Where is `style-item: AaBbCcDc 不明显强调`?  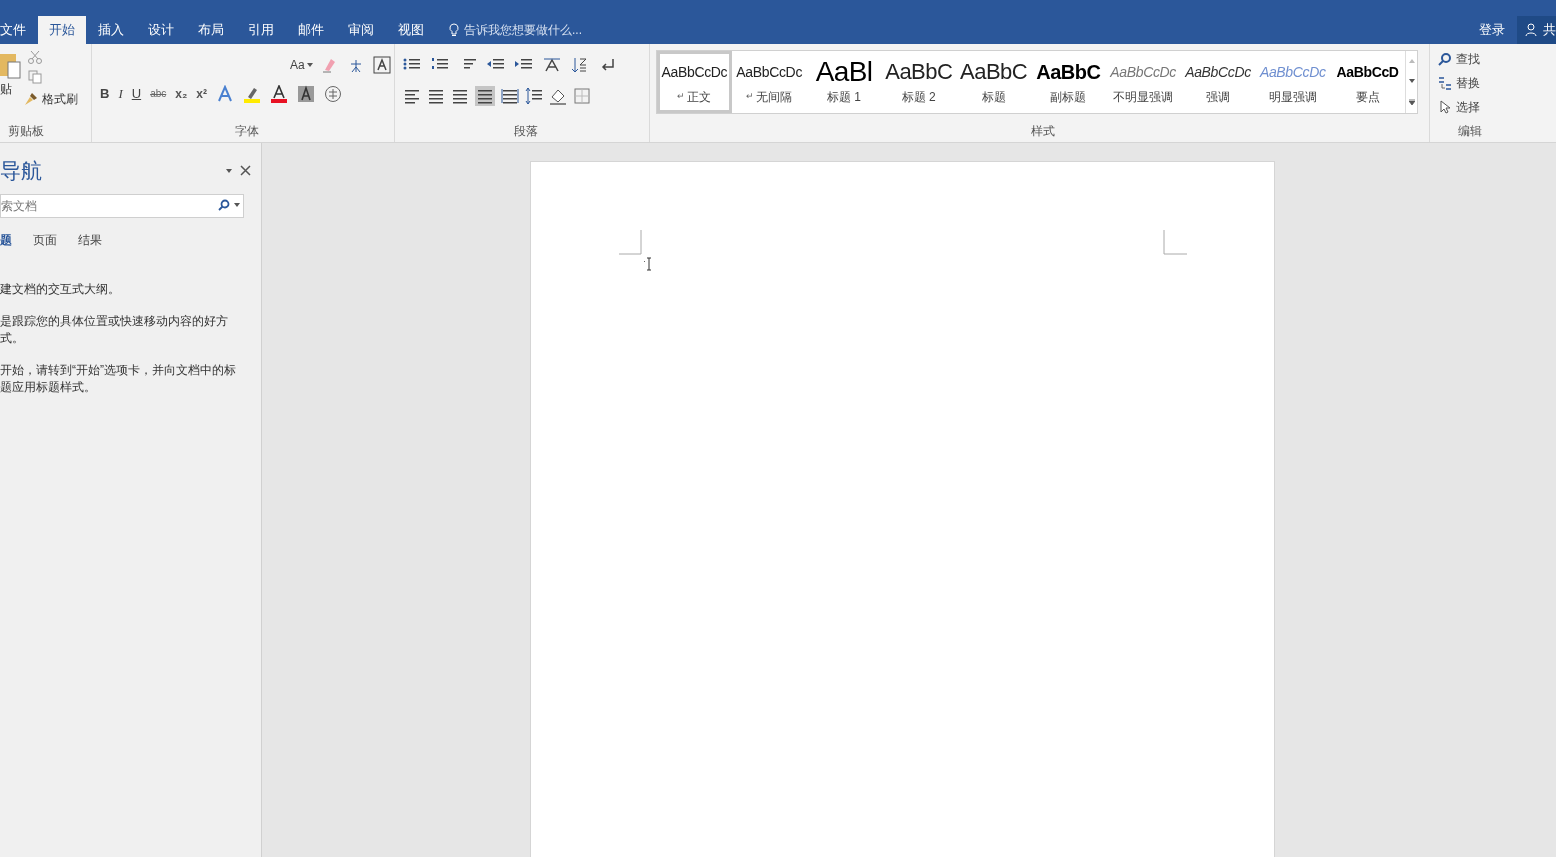 style-item: AaBbCcDc 不明显强调 is located at coordinates (1143, 82).